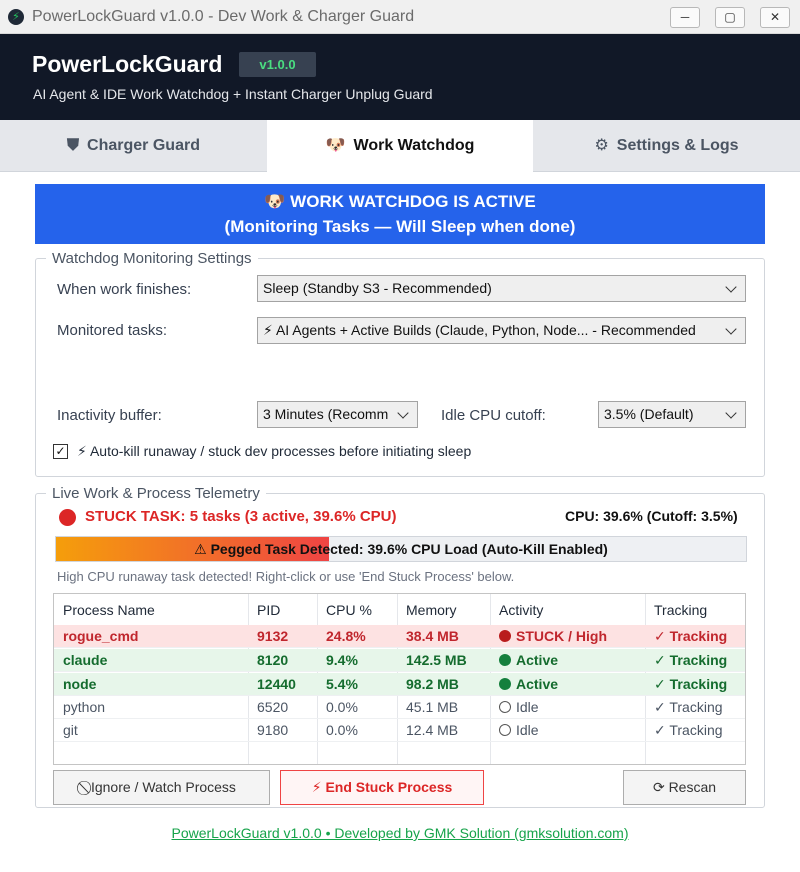 This screenshot has width=800, height=872. I want to click on cell-pid: 9180, so click(273, 730).